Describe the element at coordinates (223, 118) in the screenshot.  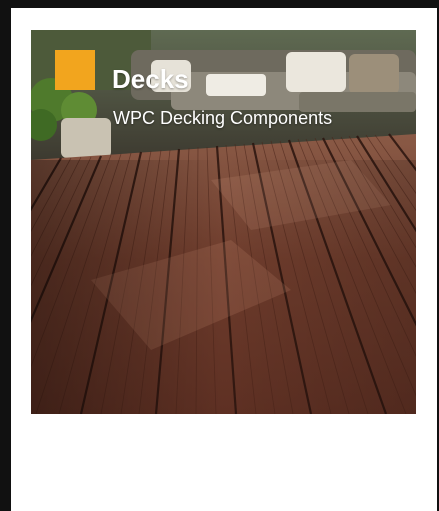
I see `card-subtitle: WPC Decking Components` at that location.